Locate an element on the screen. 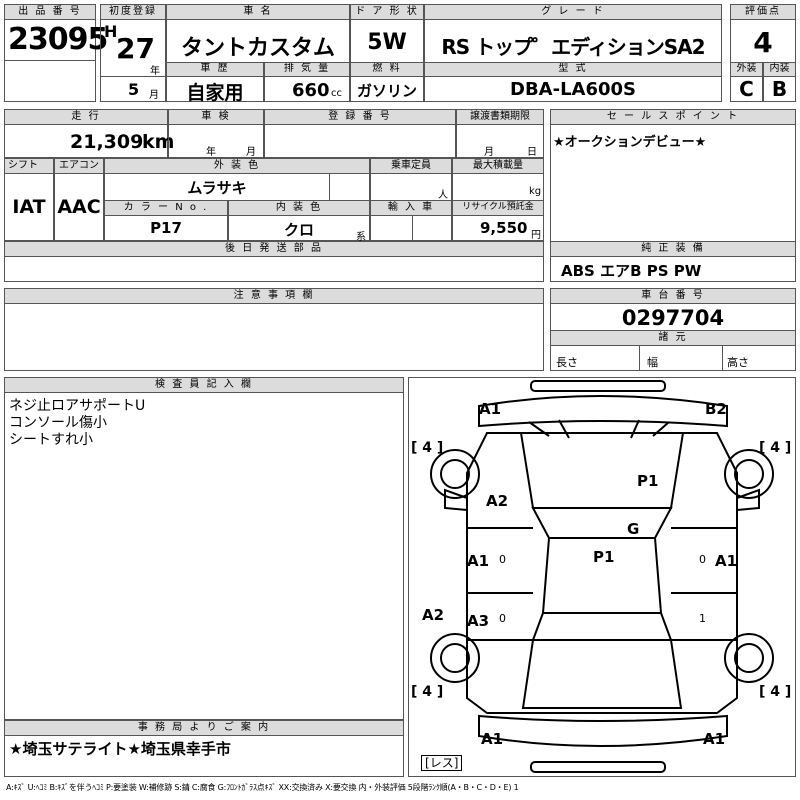 The width and height of the screenshot is (800, 800). mark-roof: P1 is located at coordinates (604, 557).